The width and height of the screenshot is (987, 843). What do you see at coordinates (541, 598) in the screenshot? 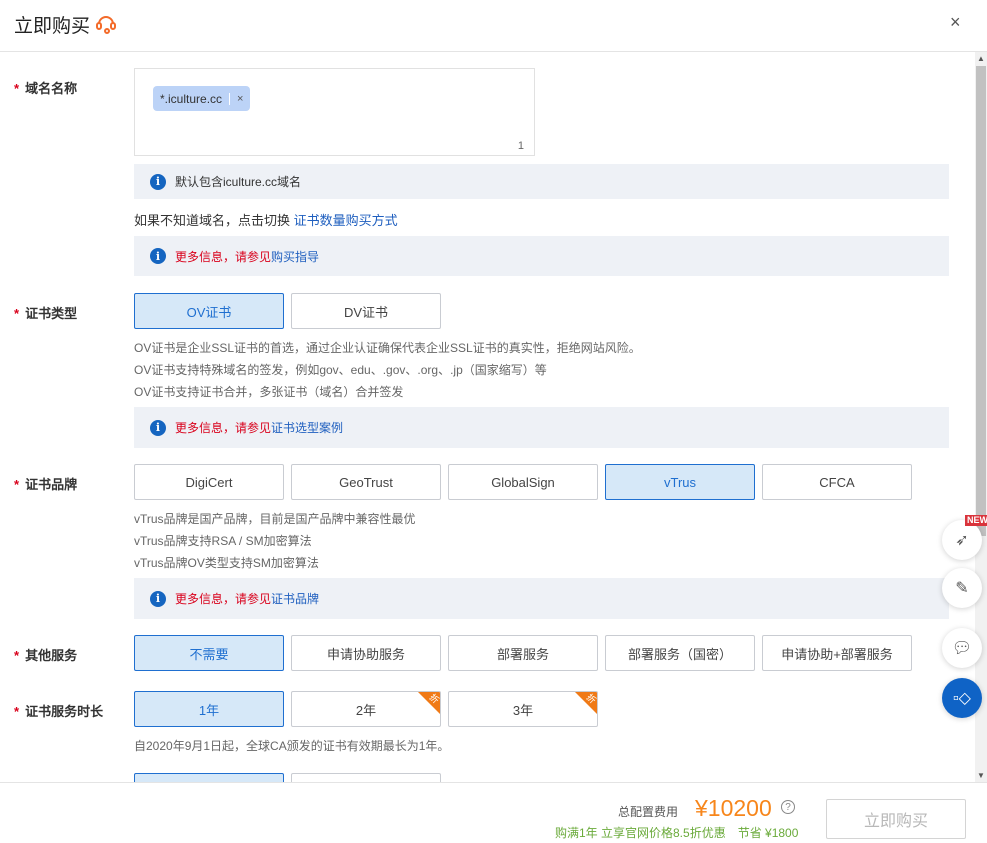
I see `brand-info: i 更多信息， 请参见 证书品牌` at bounding box center [541, 598].